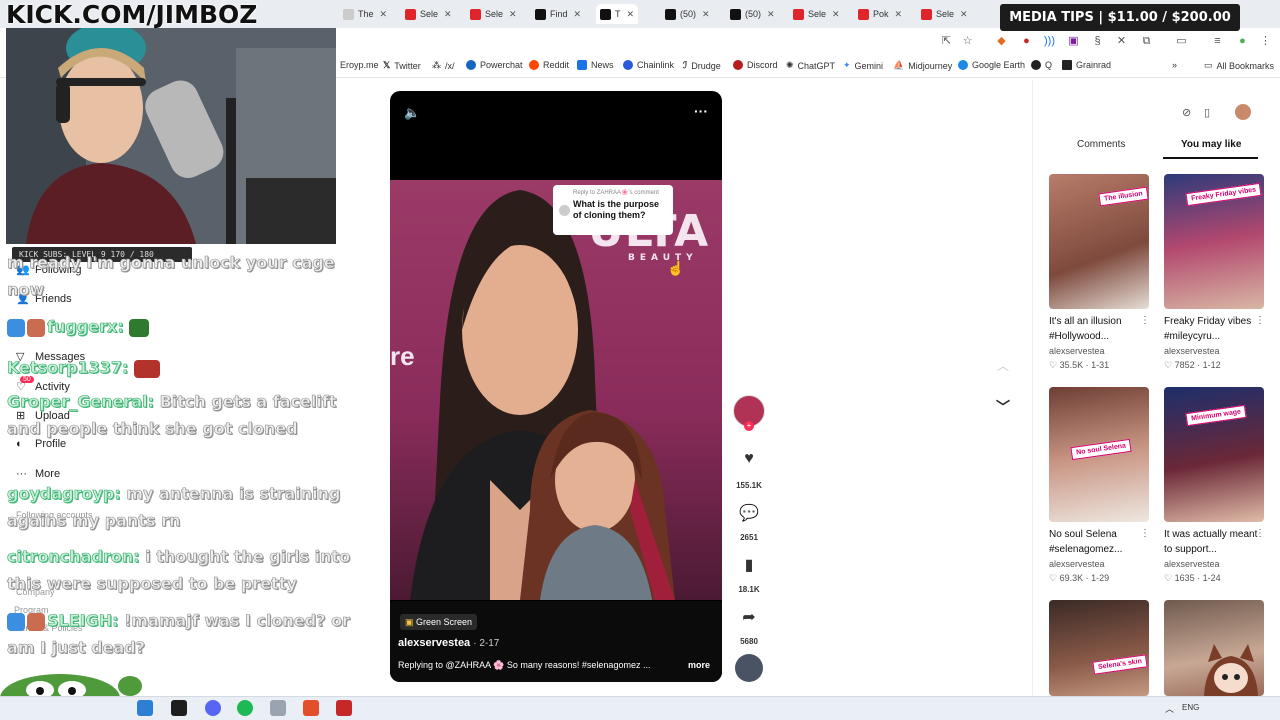  I want to click on emote-icon, so click(36, 621).